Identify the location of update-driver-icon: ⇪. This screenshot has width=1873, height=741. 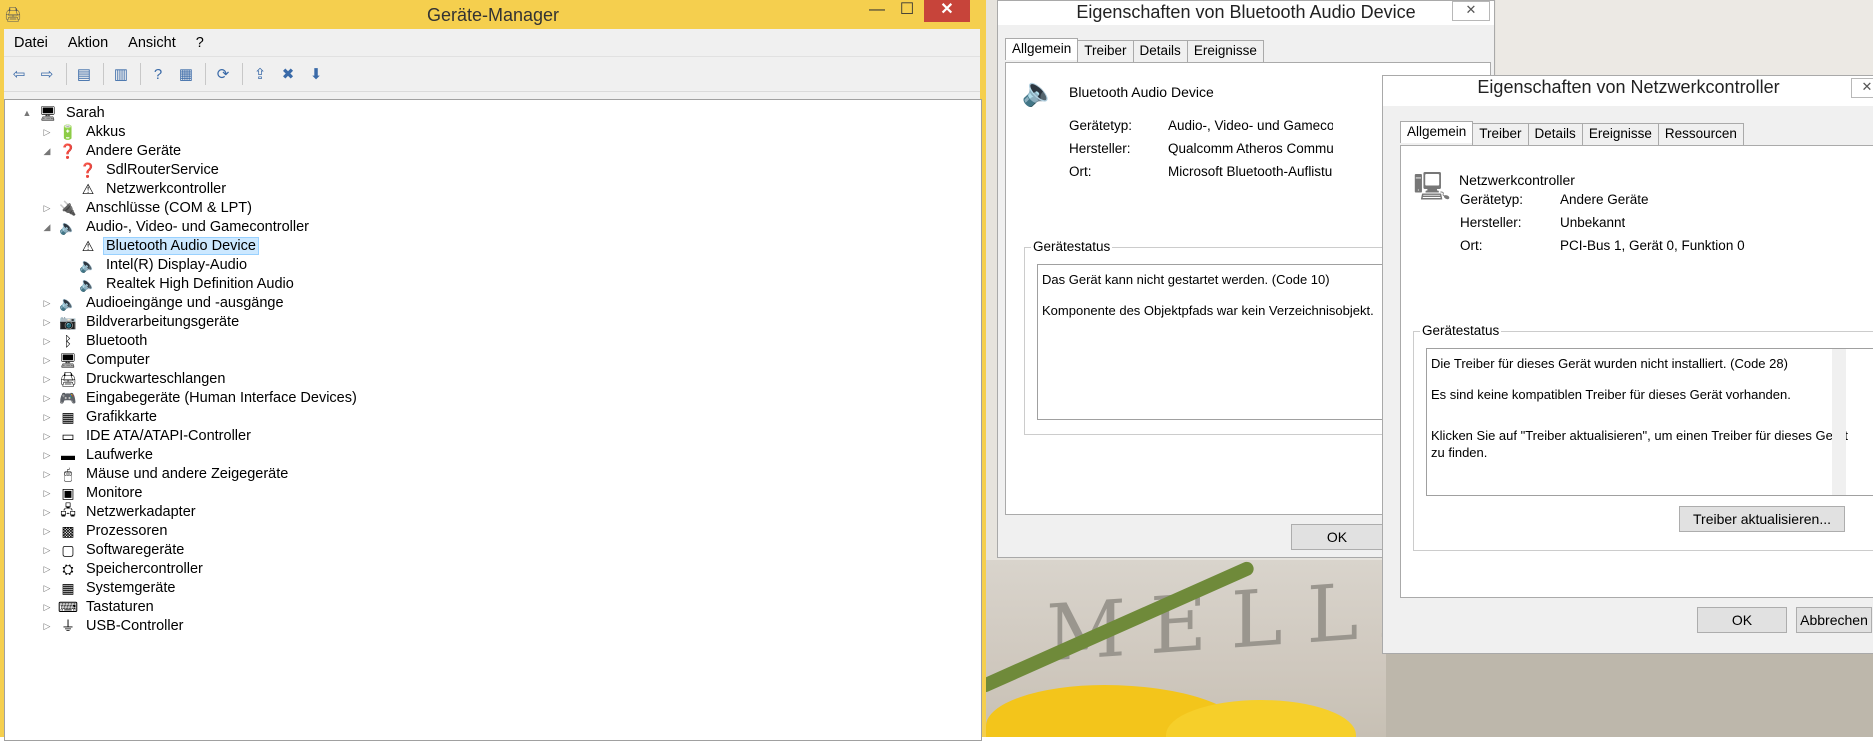
(260, 74).